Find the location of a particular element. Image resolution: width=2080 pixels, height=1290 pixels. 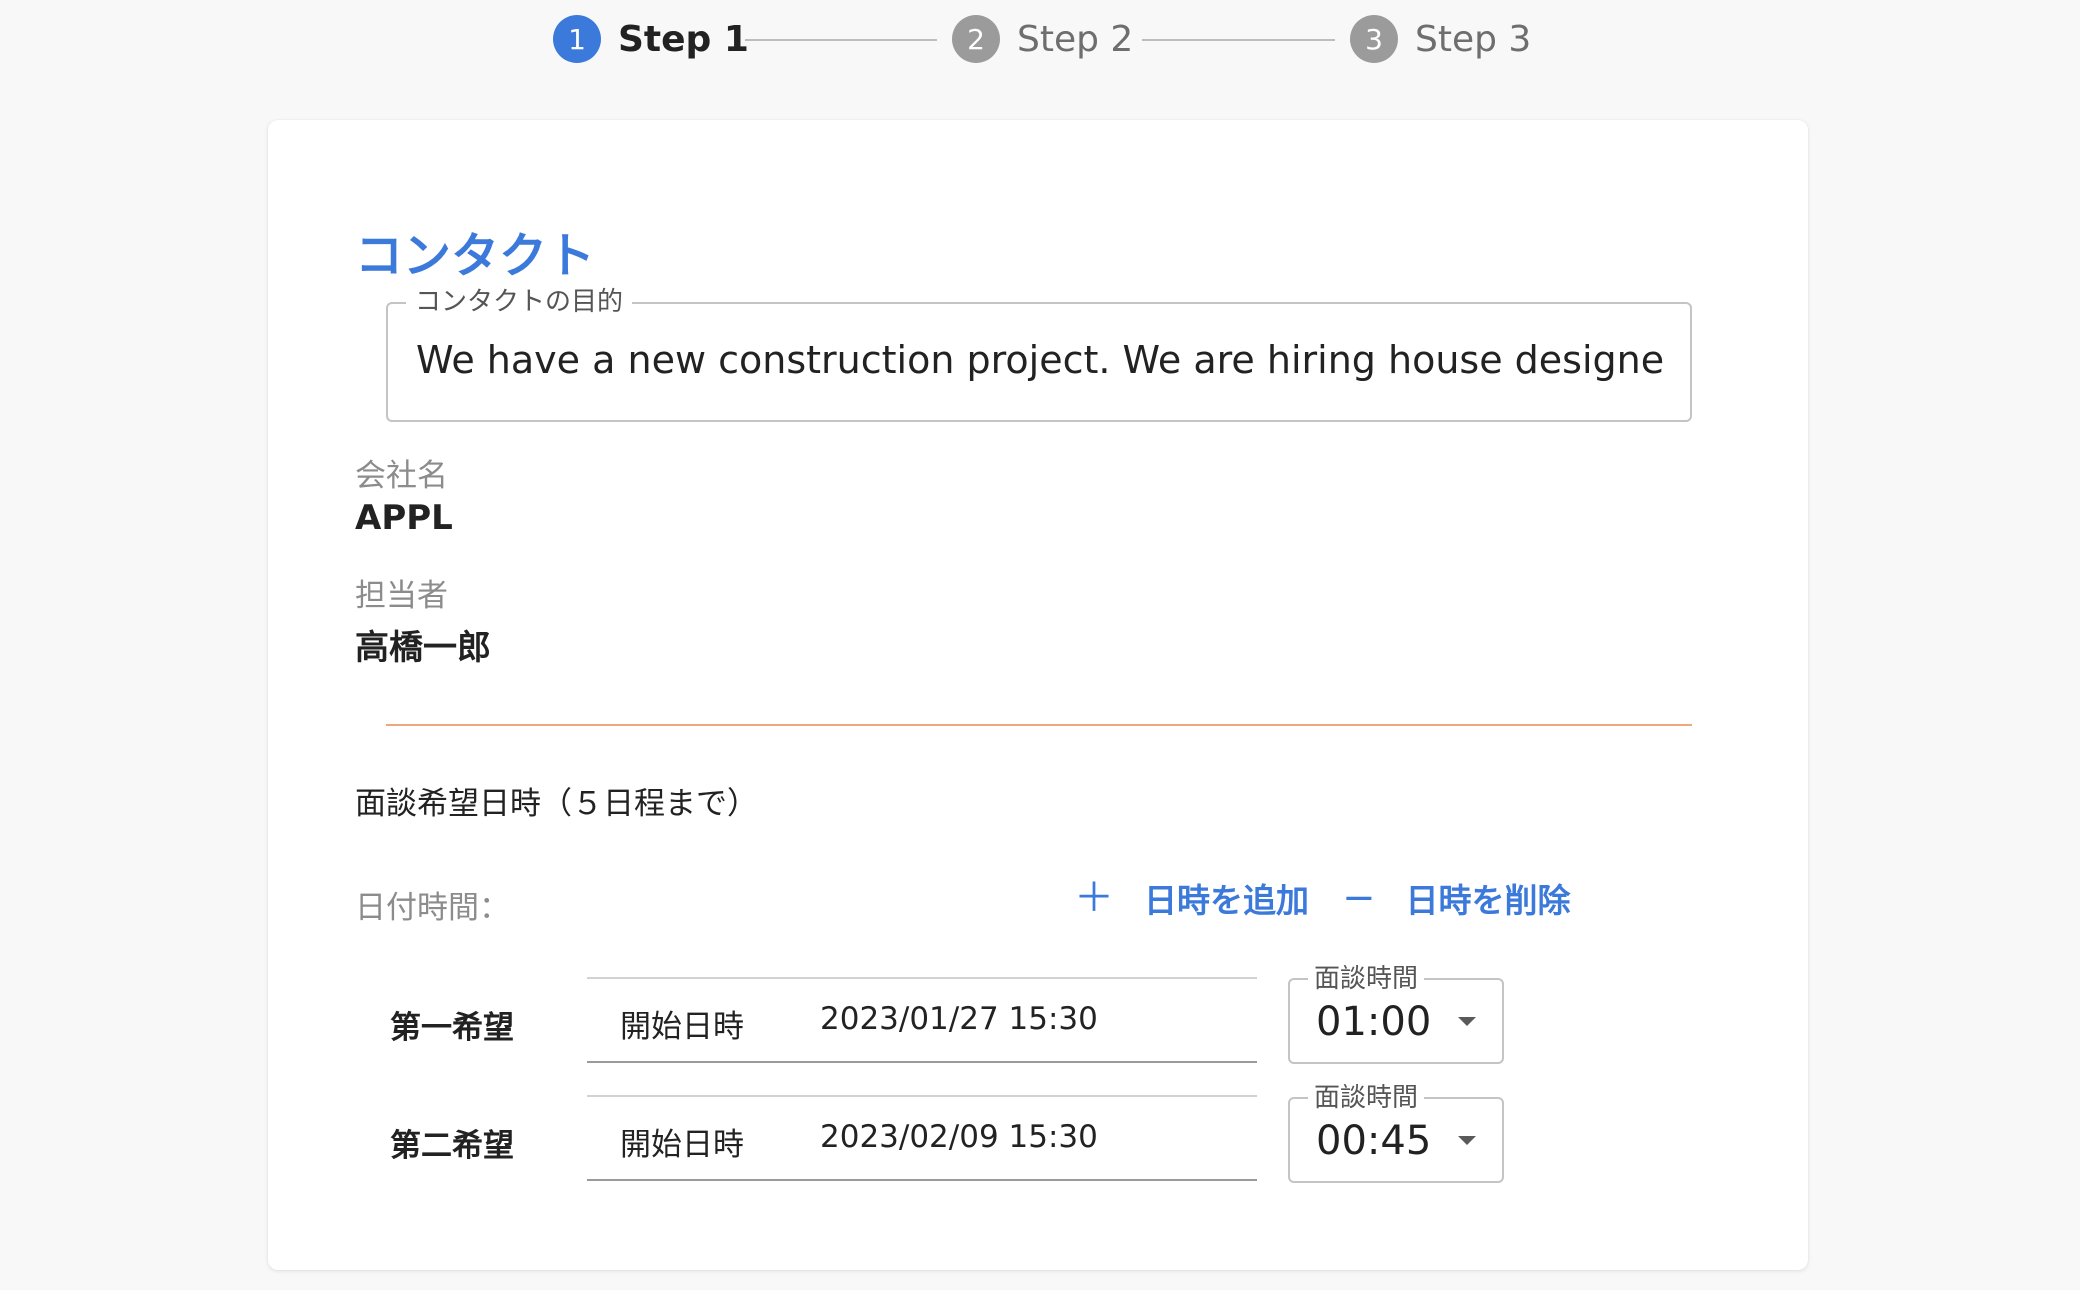

contact-person-value: 高橋一郎 is located at coordinates (423, 648).